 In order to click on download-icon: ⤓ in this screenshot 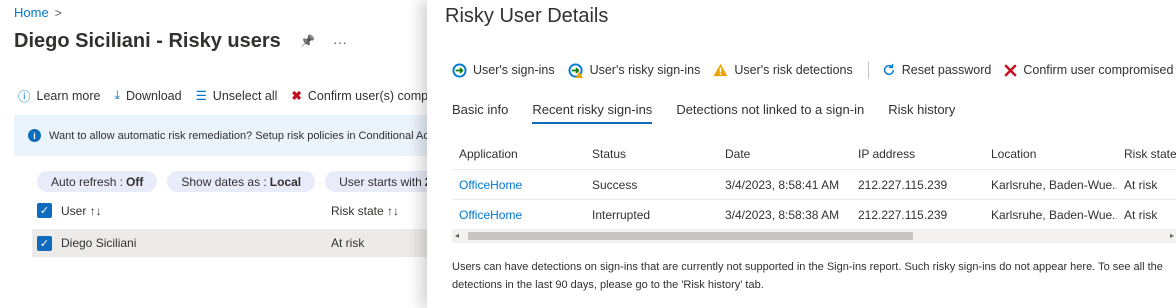, I will do `click(117, 95)`.